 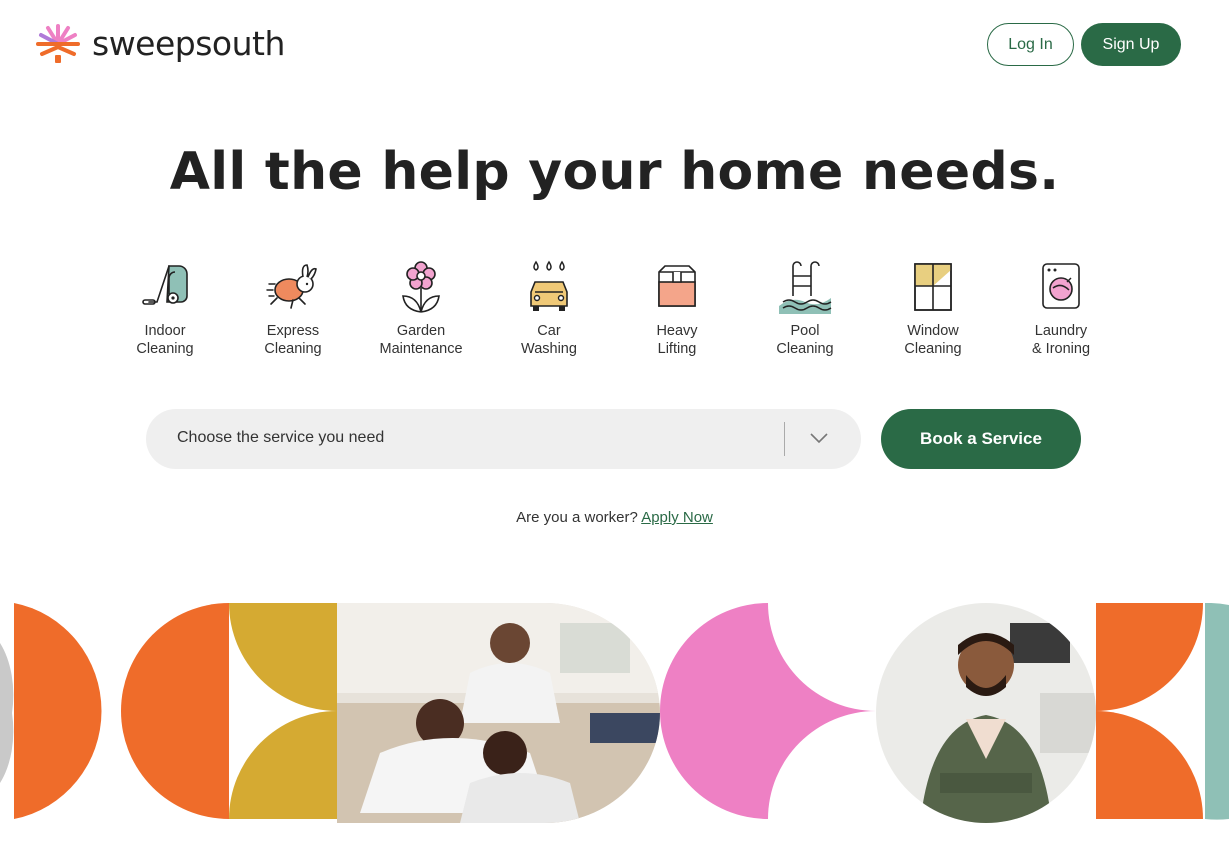 I want to click on book-service-button: Book a Service, so click(x=981, y=439).